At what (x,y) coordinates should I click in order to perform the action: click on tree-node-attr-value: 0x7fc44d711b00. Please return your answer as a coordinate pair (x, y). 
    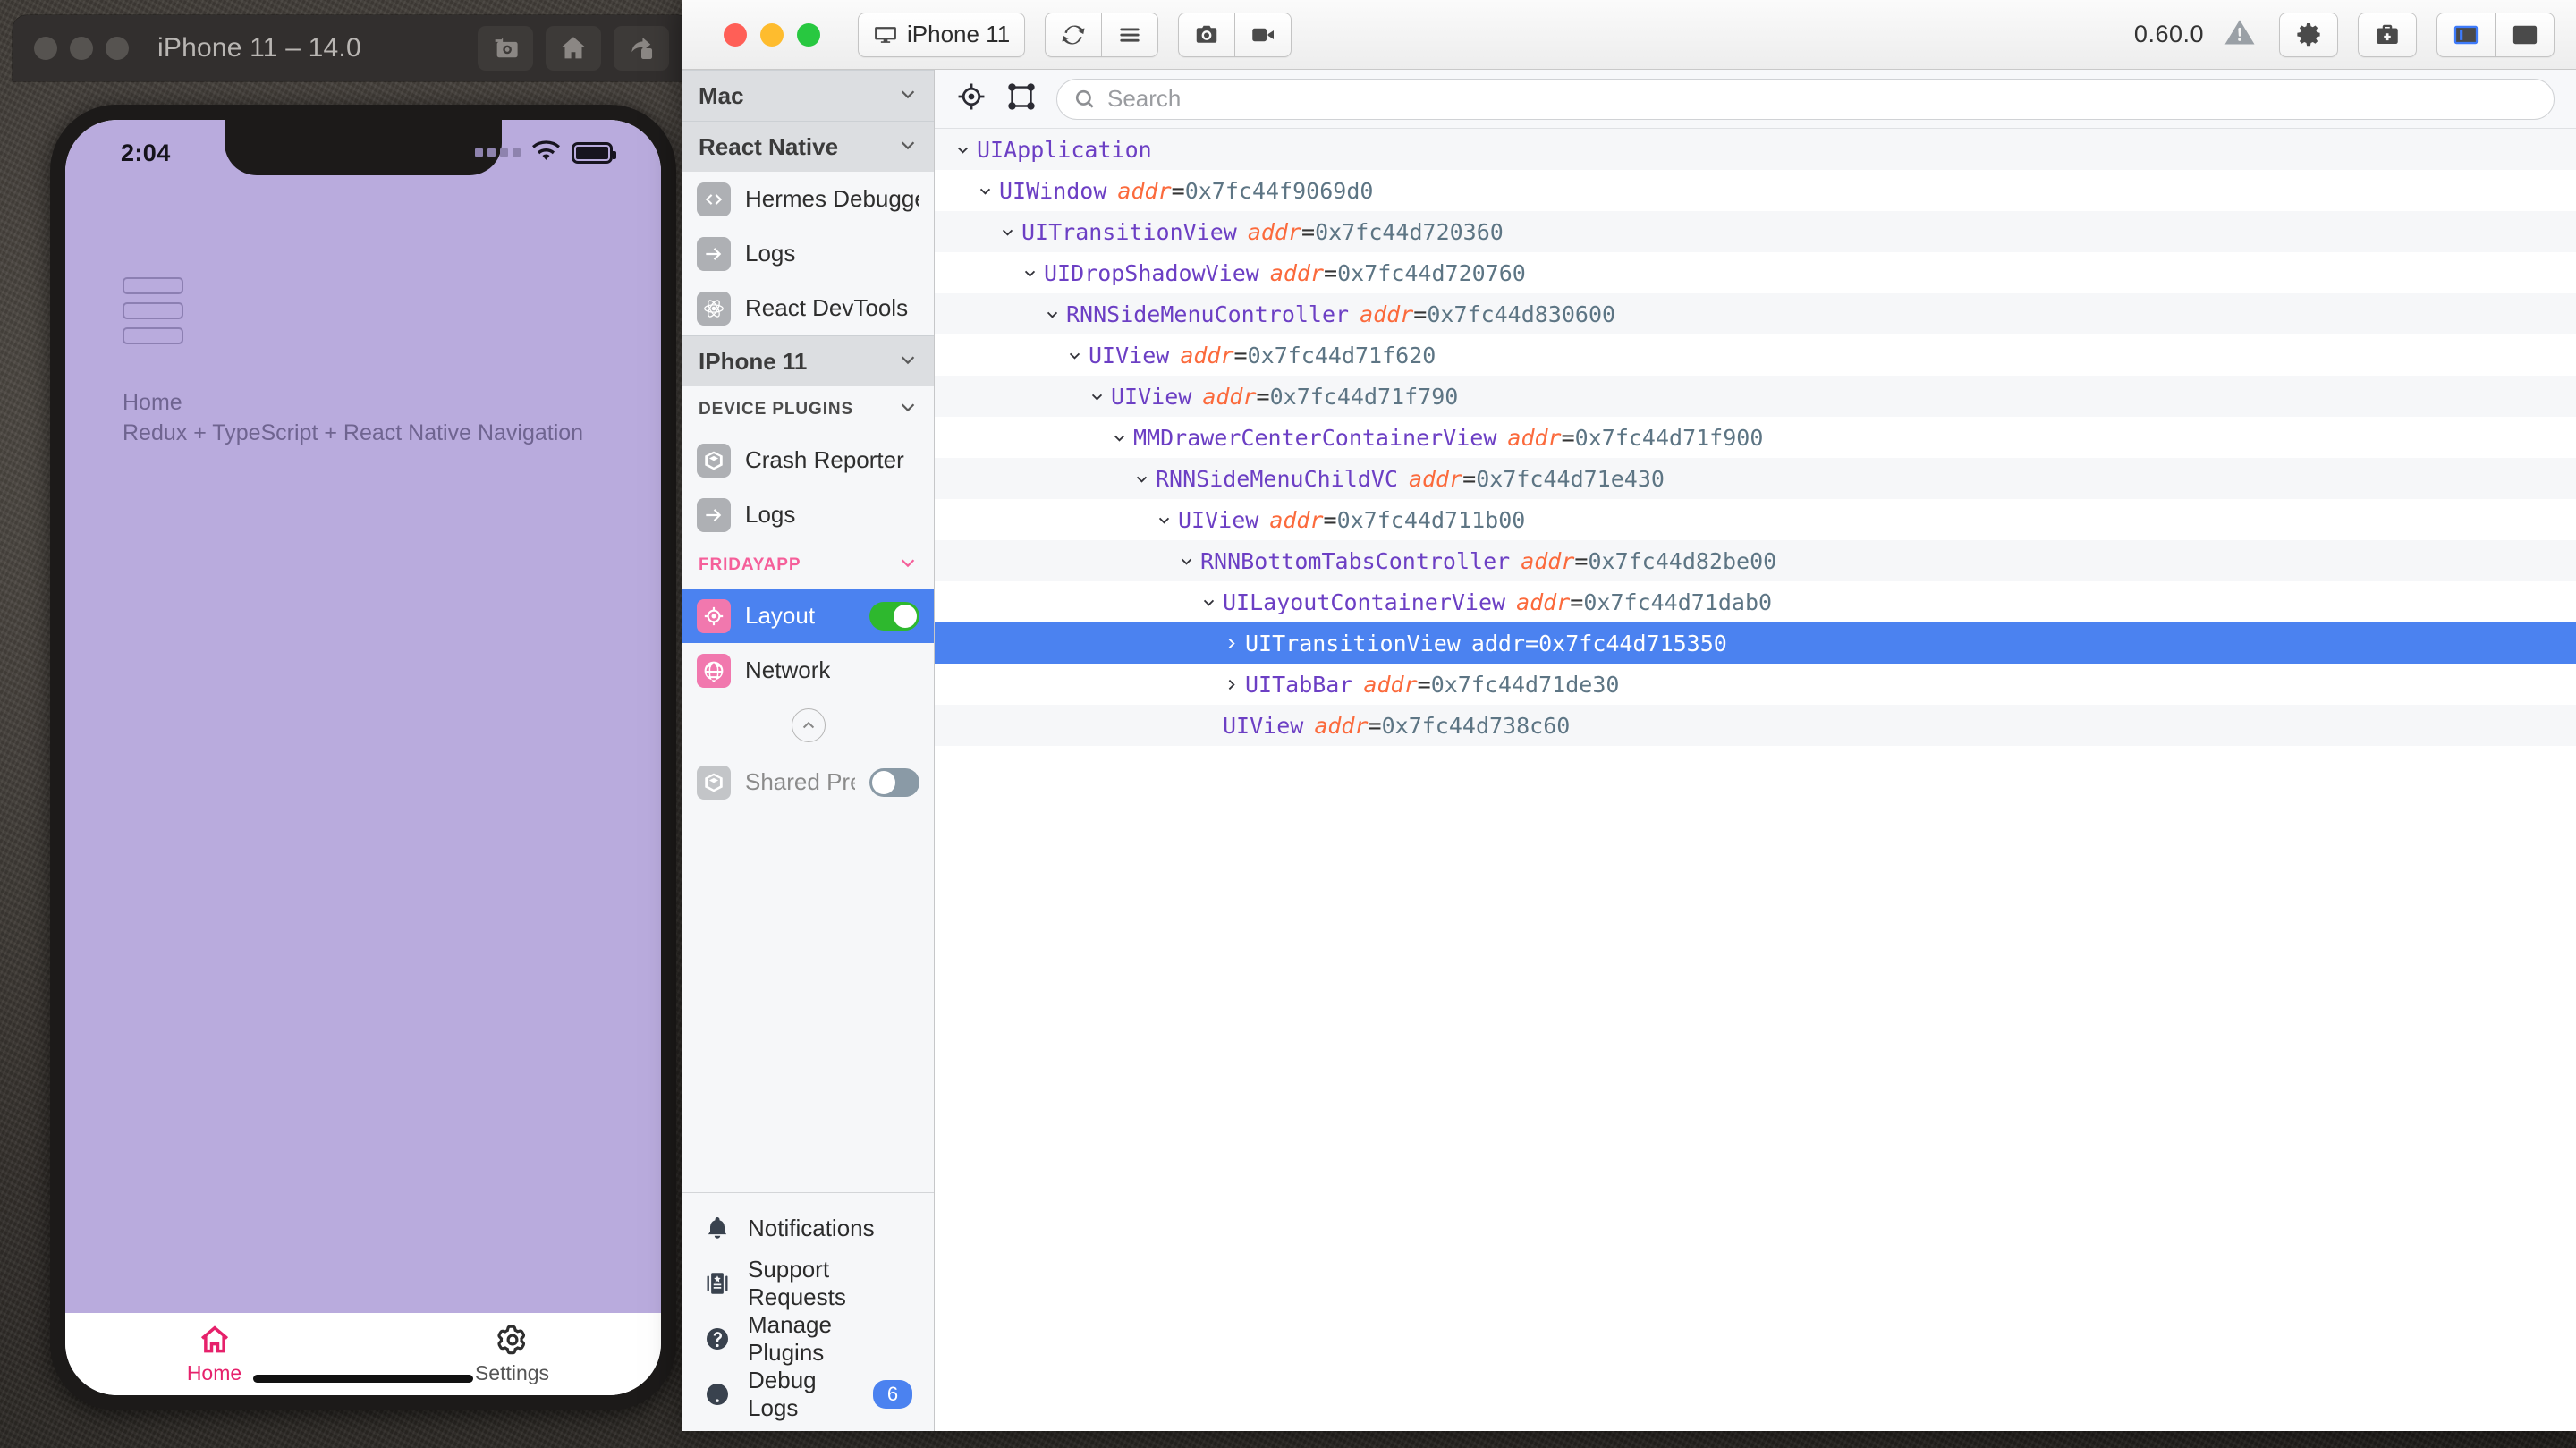
    Looking at the image, I should click on (1431, 519).